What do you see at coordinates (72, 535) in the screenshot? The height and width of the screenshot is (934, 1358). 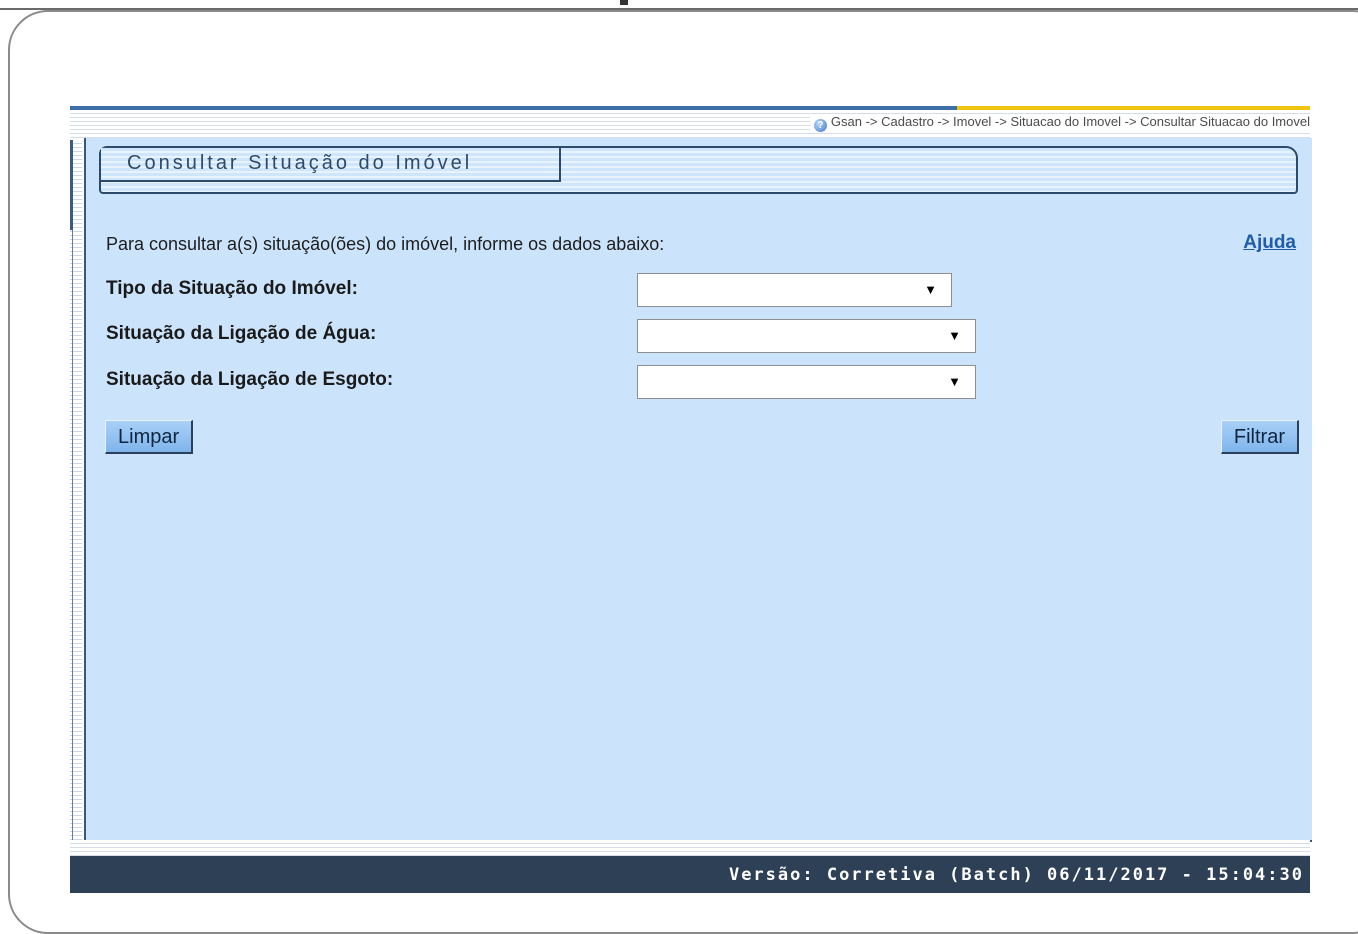 I see `left-rail-line` at bounding box center [72, 535].